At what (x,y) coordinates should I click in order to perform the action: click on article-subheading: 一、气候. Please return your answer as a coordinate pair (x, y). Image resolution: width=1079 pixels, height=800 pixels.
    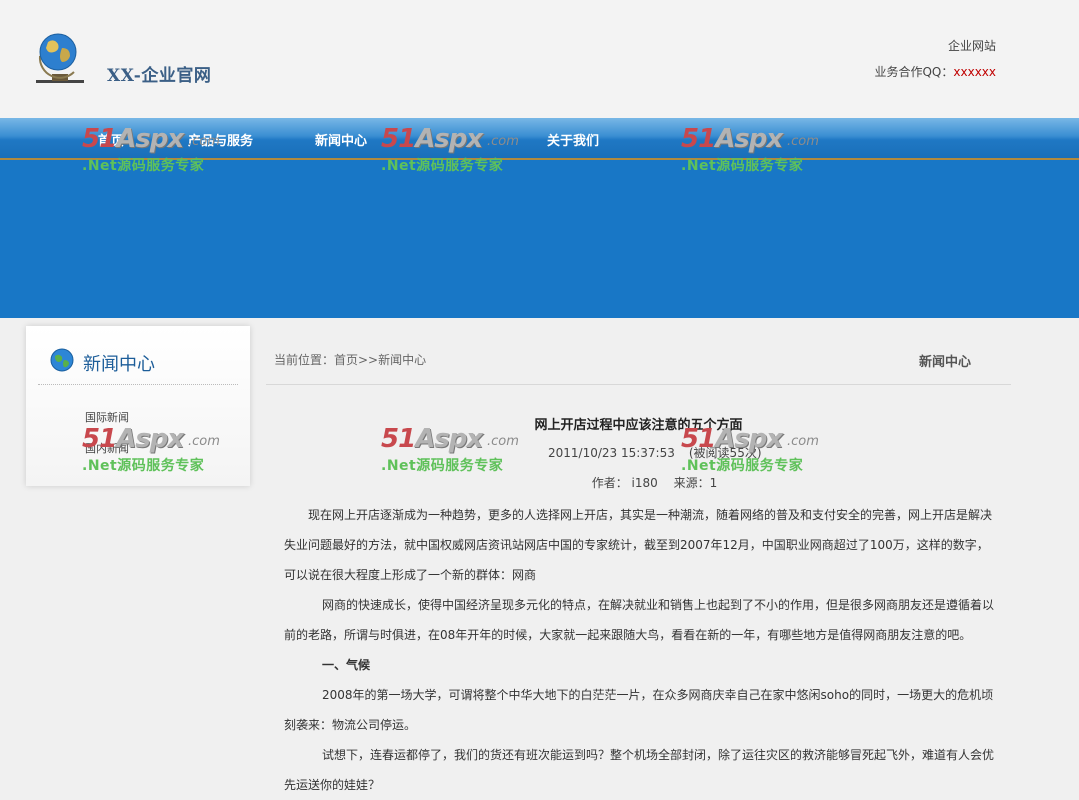
    Looking at the image, I should click on (346, 665).